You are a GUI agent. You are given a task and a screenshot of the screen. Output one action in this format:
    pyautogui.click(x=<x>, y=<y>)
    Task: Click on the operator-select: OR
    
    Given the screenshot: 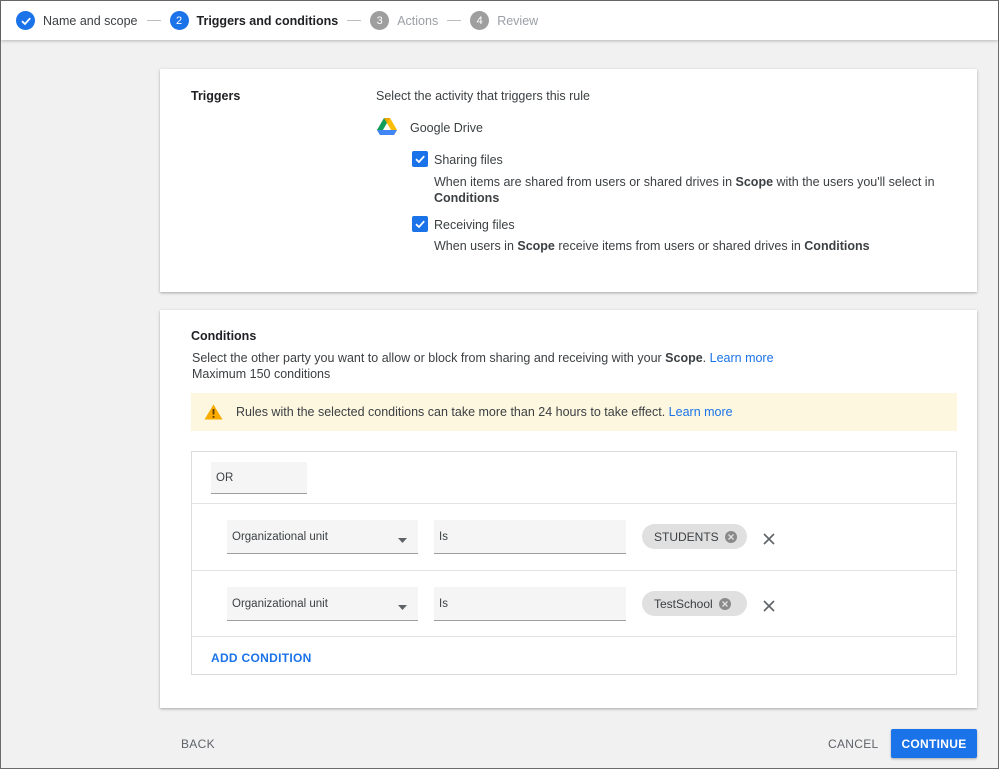 What is the action you would take?
    pyautogui.click(x=259, y=478)
    